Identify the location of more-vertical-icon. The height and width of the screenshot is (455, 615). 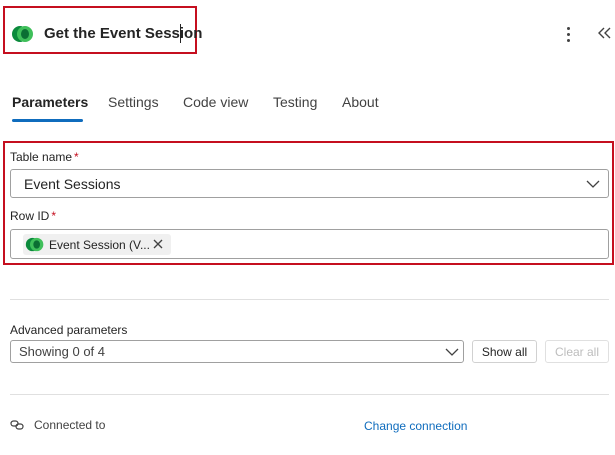
(568, 28).